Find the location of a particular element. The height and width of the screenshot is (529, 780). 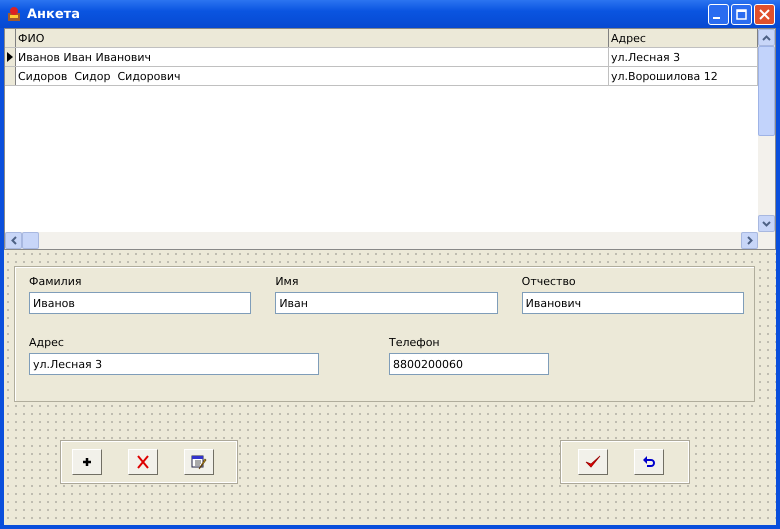

delete-button is located at coordinates (143, 462).